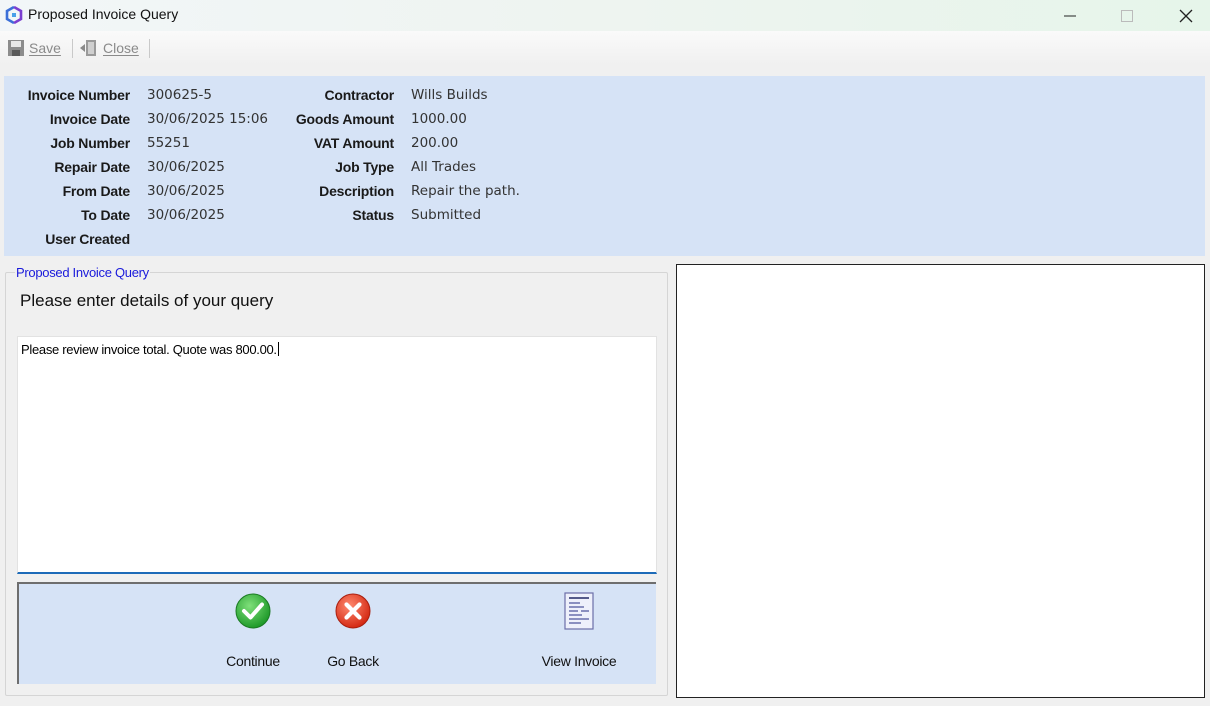 Image resolution: width=1210 pixels, height=706 pixels. What do you see at coordinates (121, 48) in the screenshot?
I see `close-label: Close` at bounding box center [121, 48].